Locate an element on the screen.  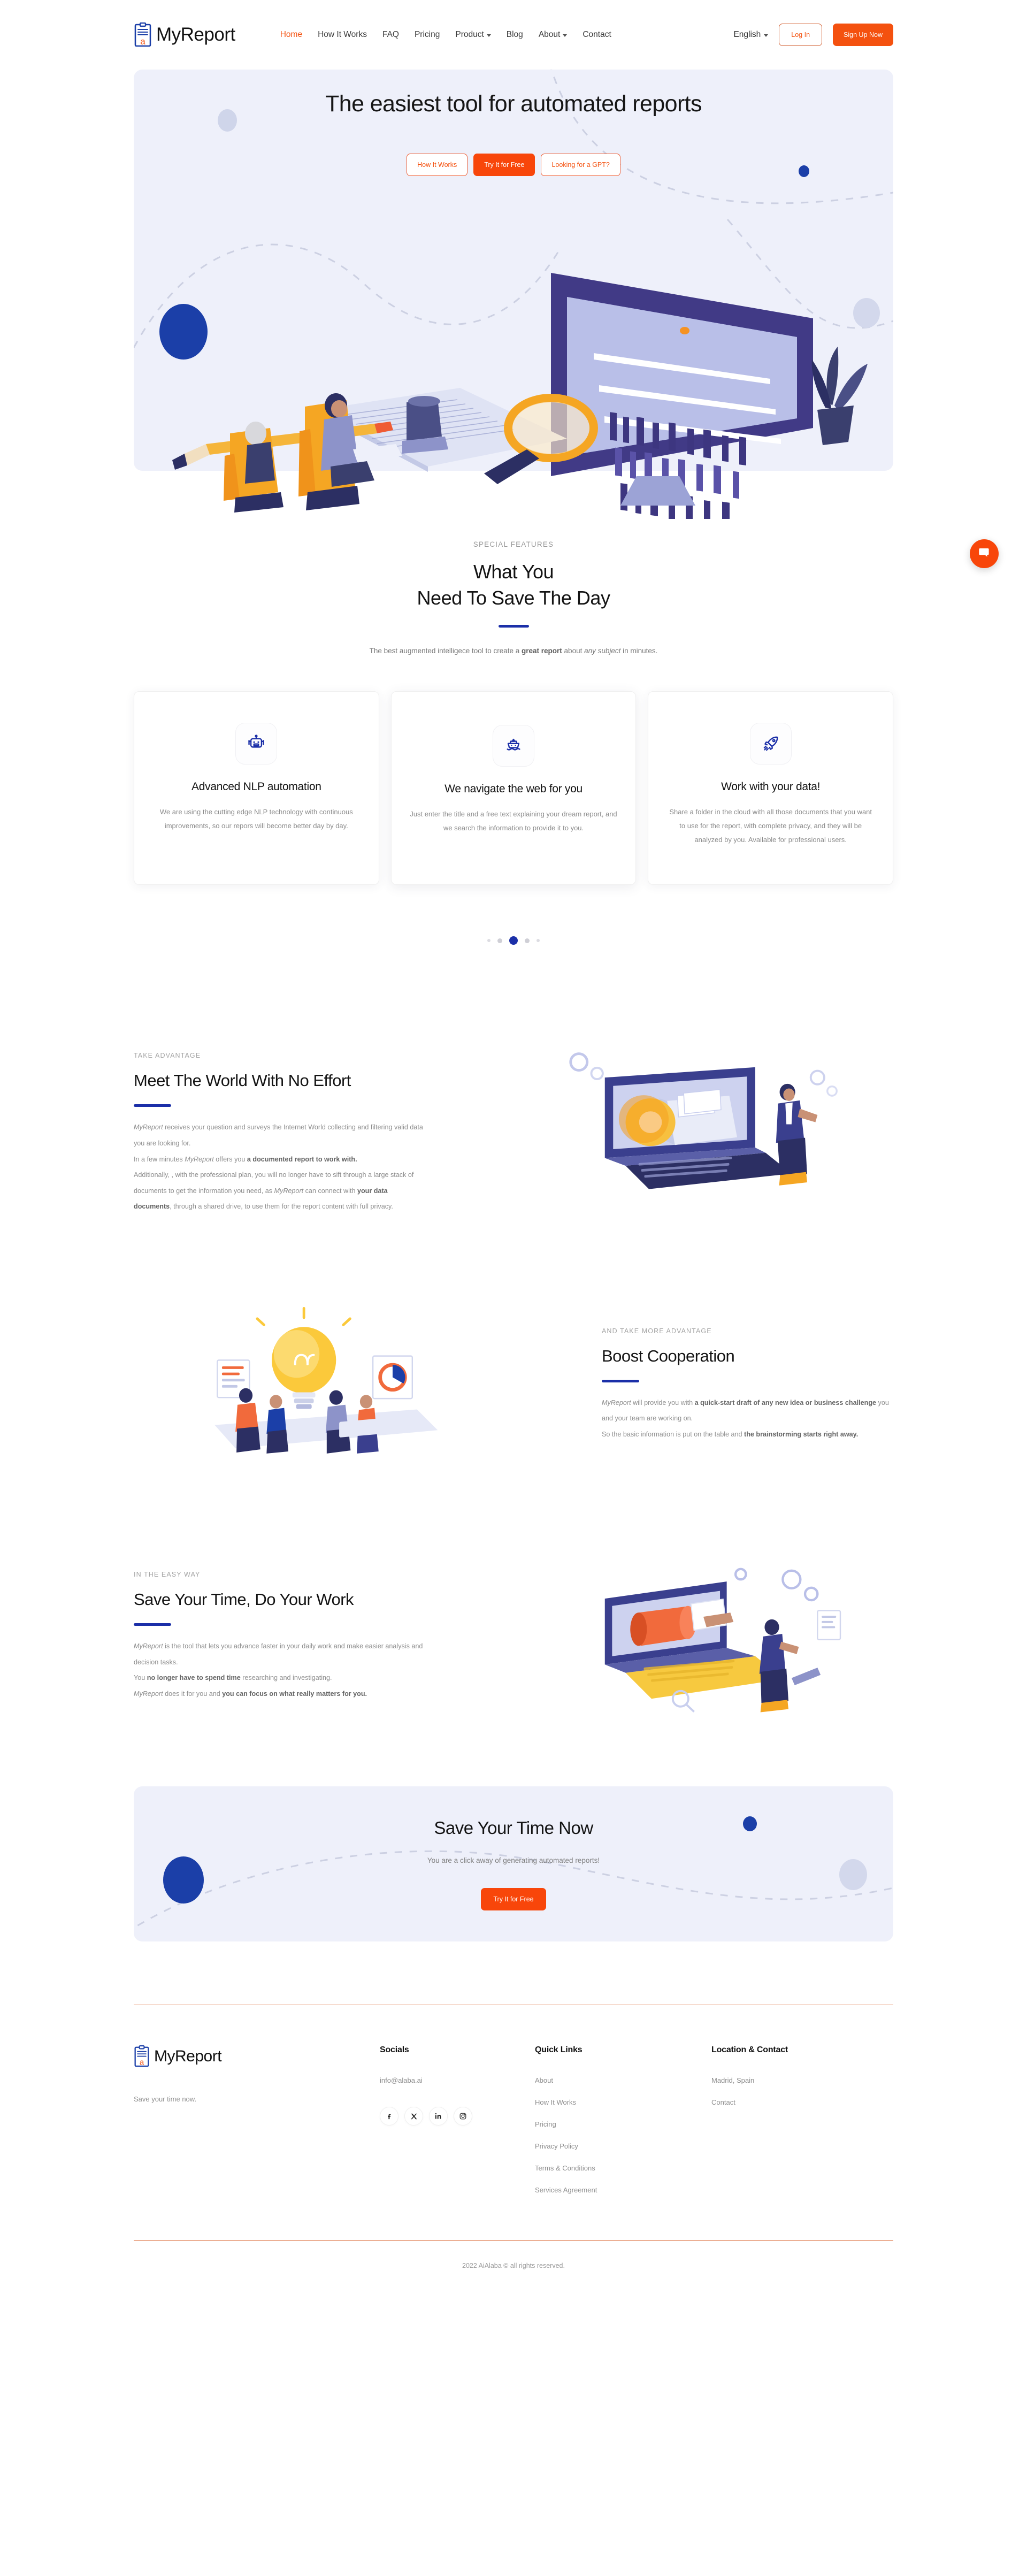
footer-location-heading: Location & Contact is located at coordinates (749, 2050).